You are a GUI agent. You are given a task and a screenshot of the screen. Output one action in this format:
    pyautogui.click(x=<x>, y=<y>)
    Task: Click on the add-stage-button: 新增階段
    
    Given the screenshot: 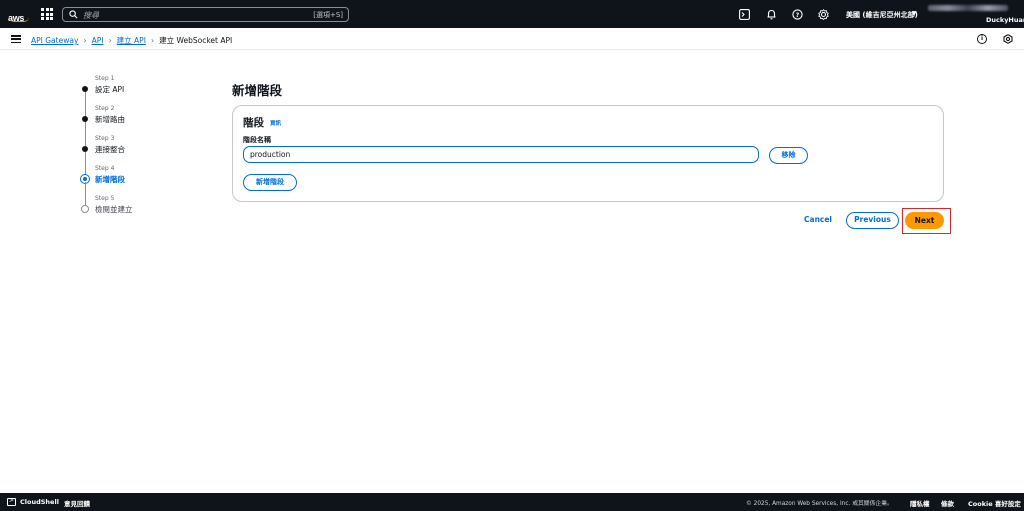 What is the action you would take?
    pyautogui.click(x=270, y=182)
    